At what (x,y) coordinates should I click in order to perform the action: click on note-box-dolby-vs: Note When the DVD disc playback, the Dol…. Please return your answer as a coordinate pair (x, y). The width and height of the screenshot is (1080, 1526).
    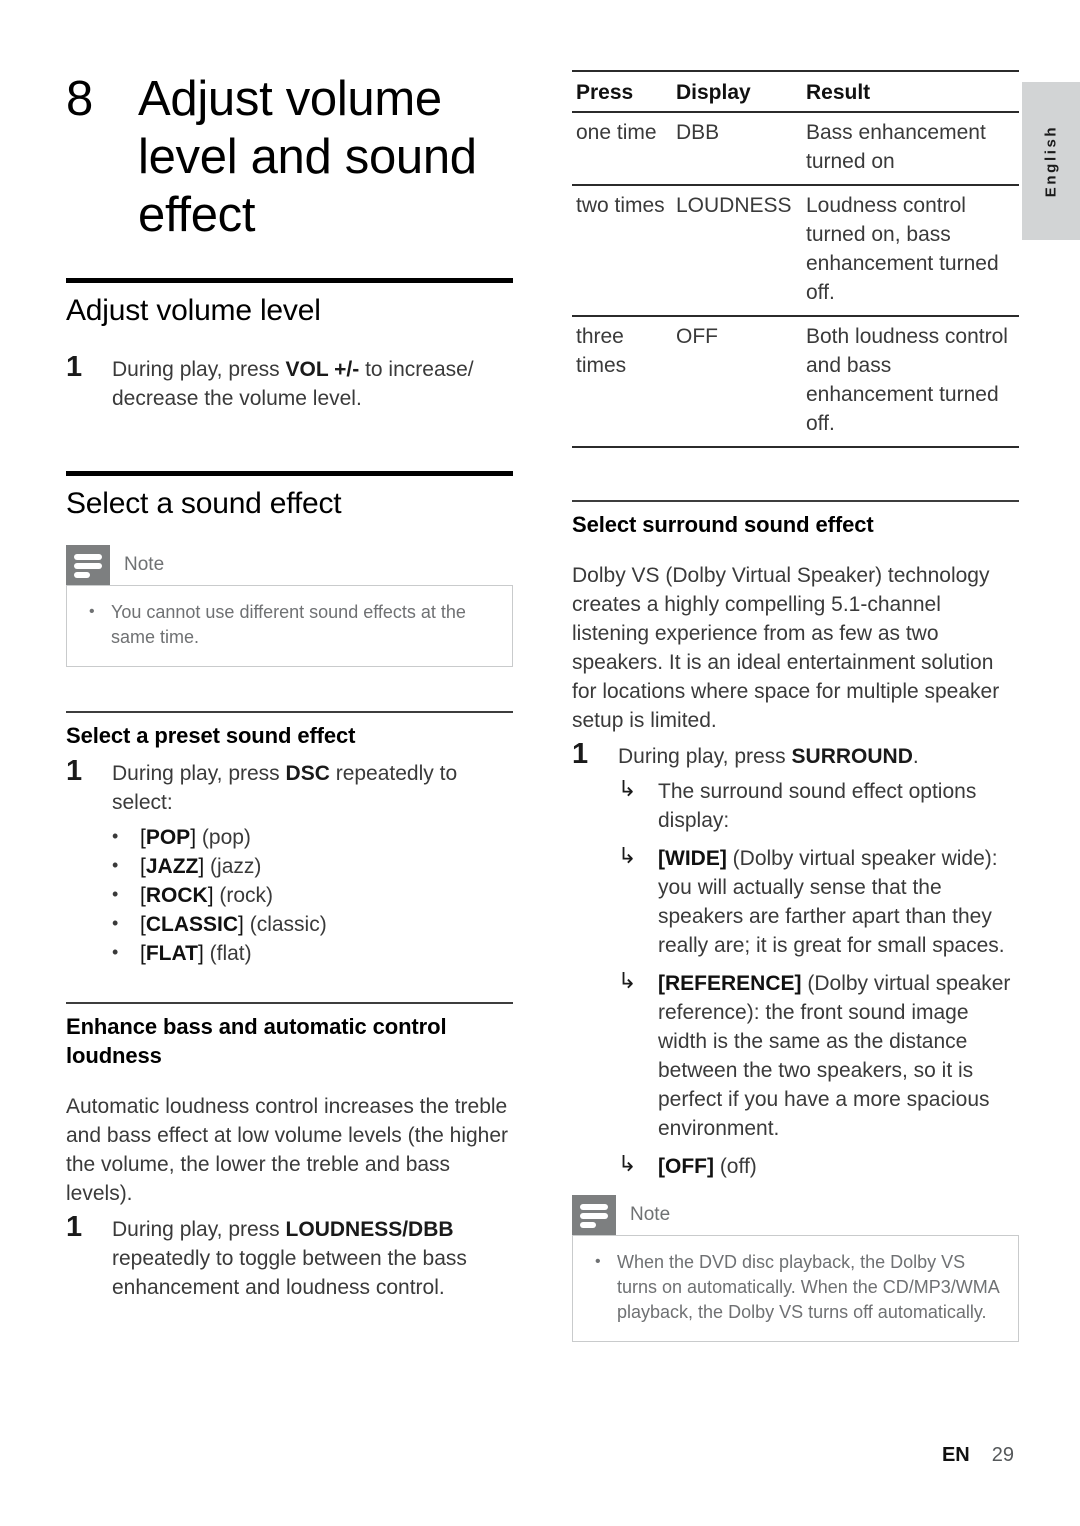
    Looking at the image, I should click on (795, 1268).